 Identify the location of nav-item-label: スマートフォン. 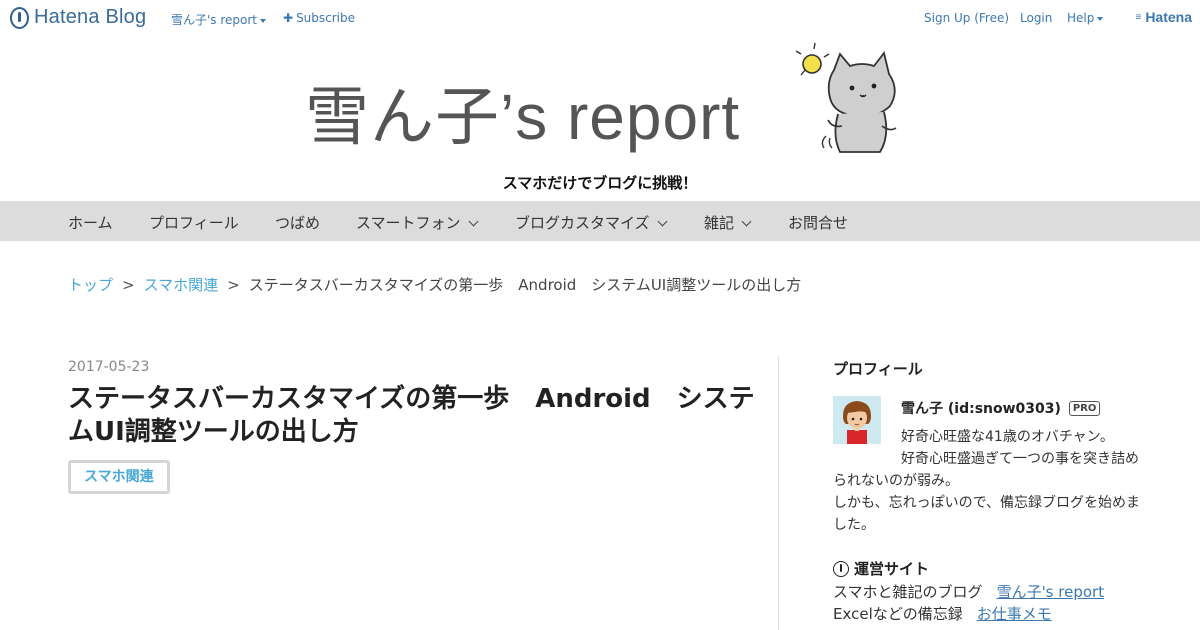
(408, 223).